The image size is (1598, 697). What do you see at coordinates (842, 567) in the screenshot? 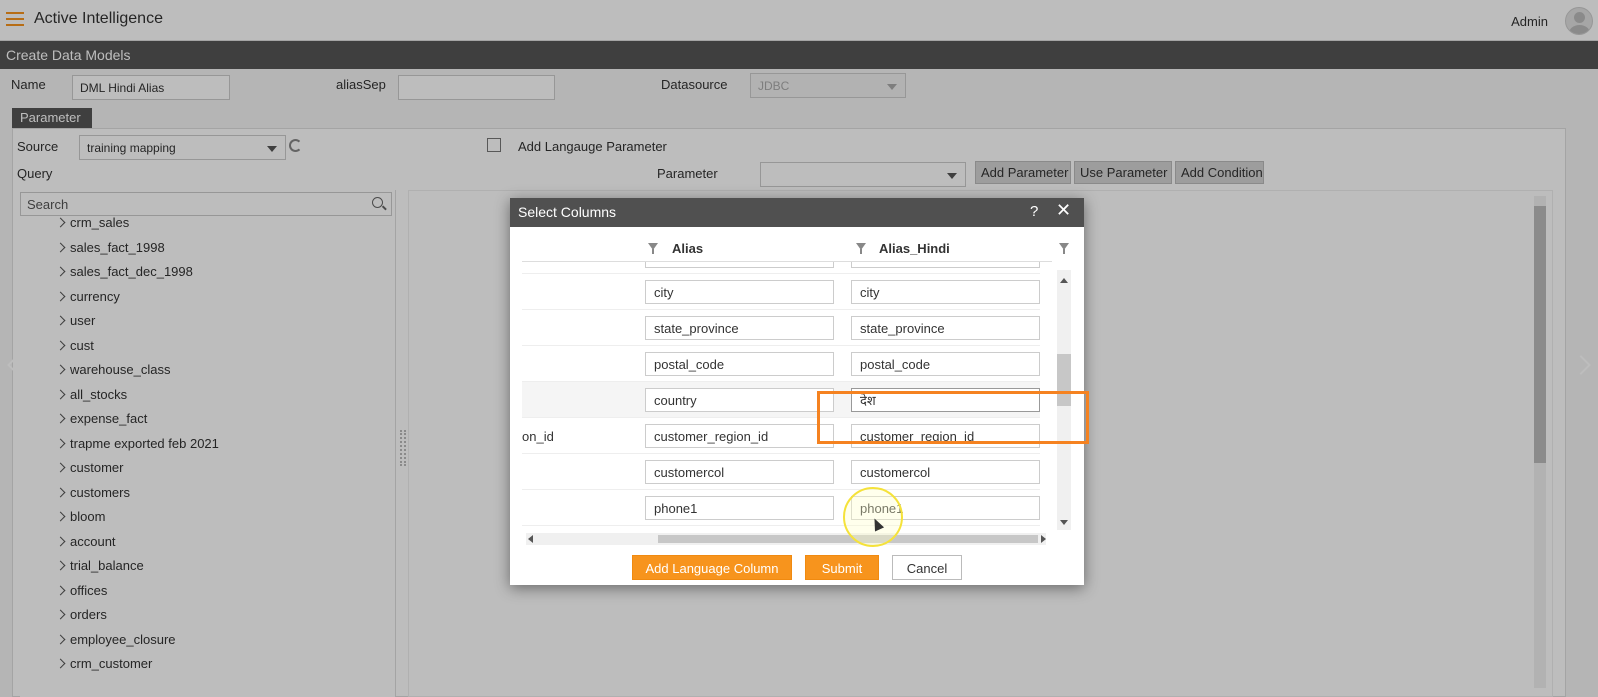
I see `submit-button: Submit` at bounding box center [842, 567].